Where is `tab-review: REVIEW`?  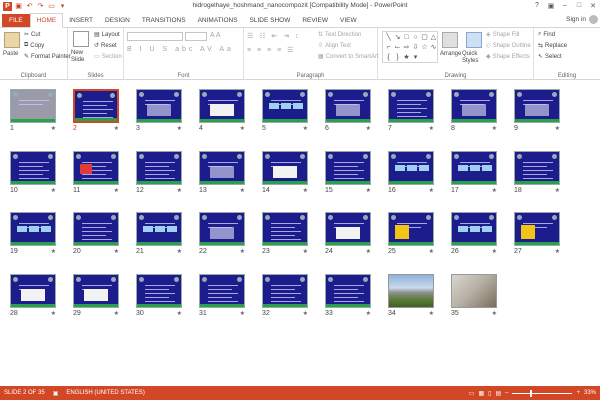
tab-review: REVIEW is located at coordinates (315, 20).